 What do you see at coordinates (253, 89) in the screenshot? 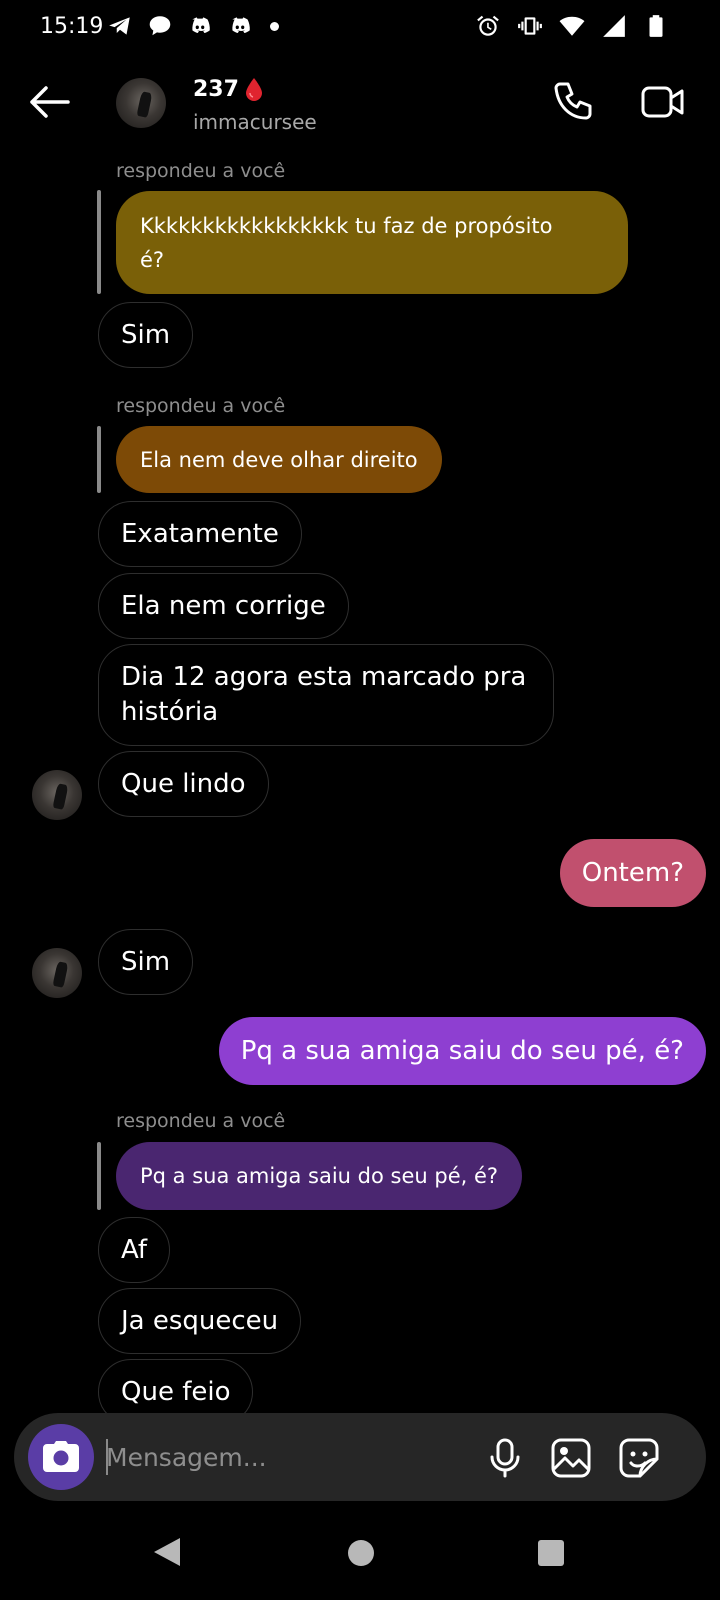
I see `blood-drop-icon` at bounding box center [253, 89].